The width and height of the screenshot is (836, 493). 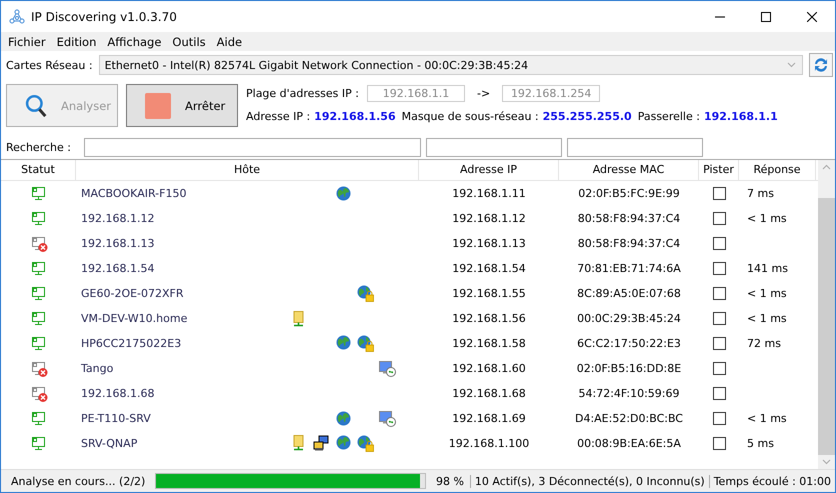 What do you see at coordinates (78, 481) in the screenshot?
I see `status-message: Analyse en cours... (2/2)` at bounding box center [78, 481].